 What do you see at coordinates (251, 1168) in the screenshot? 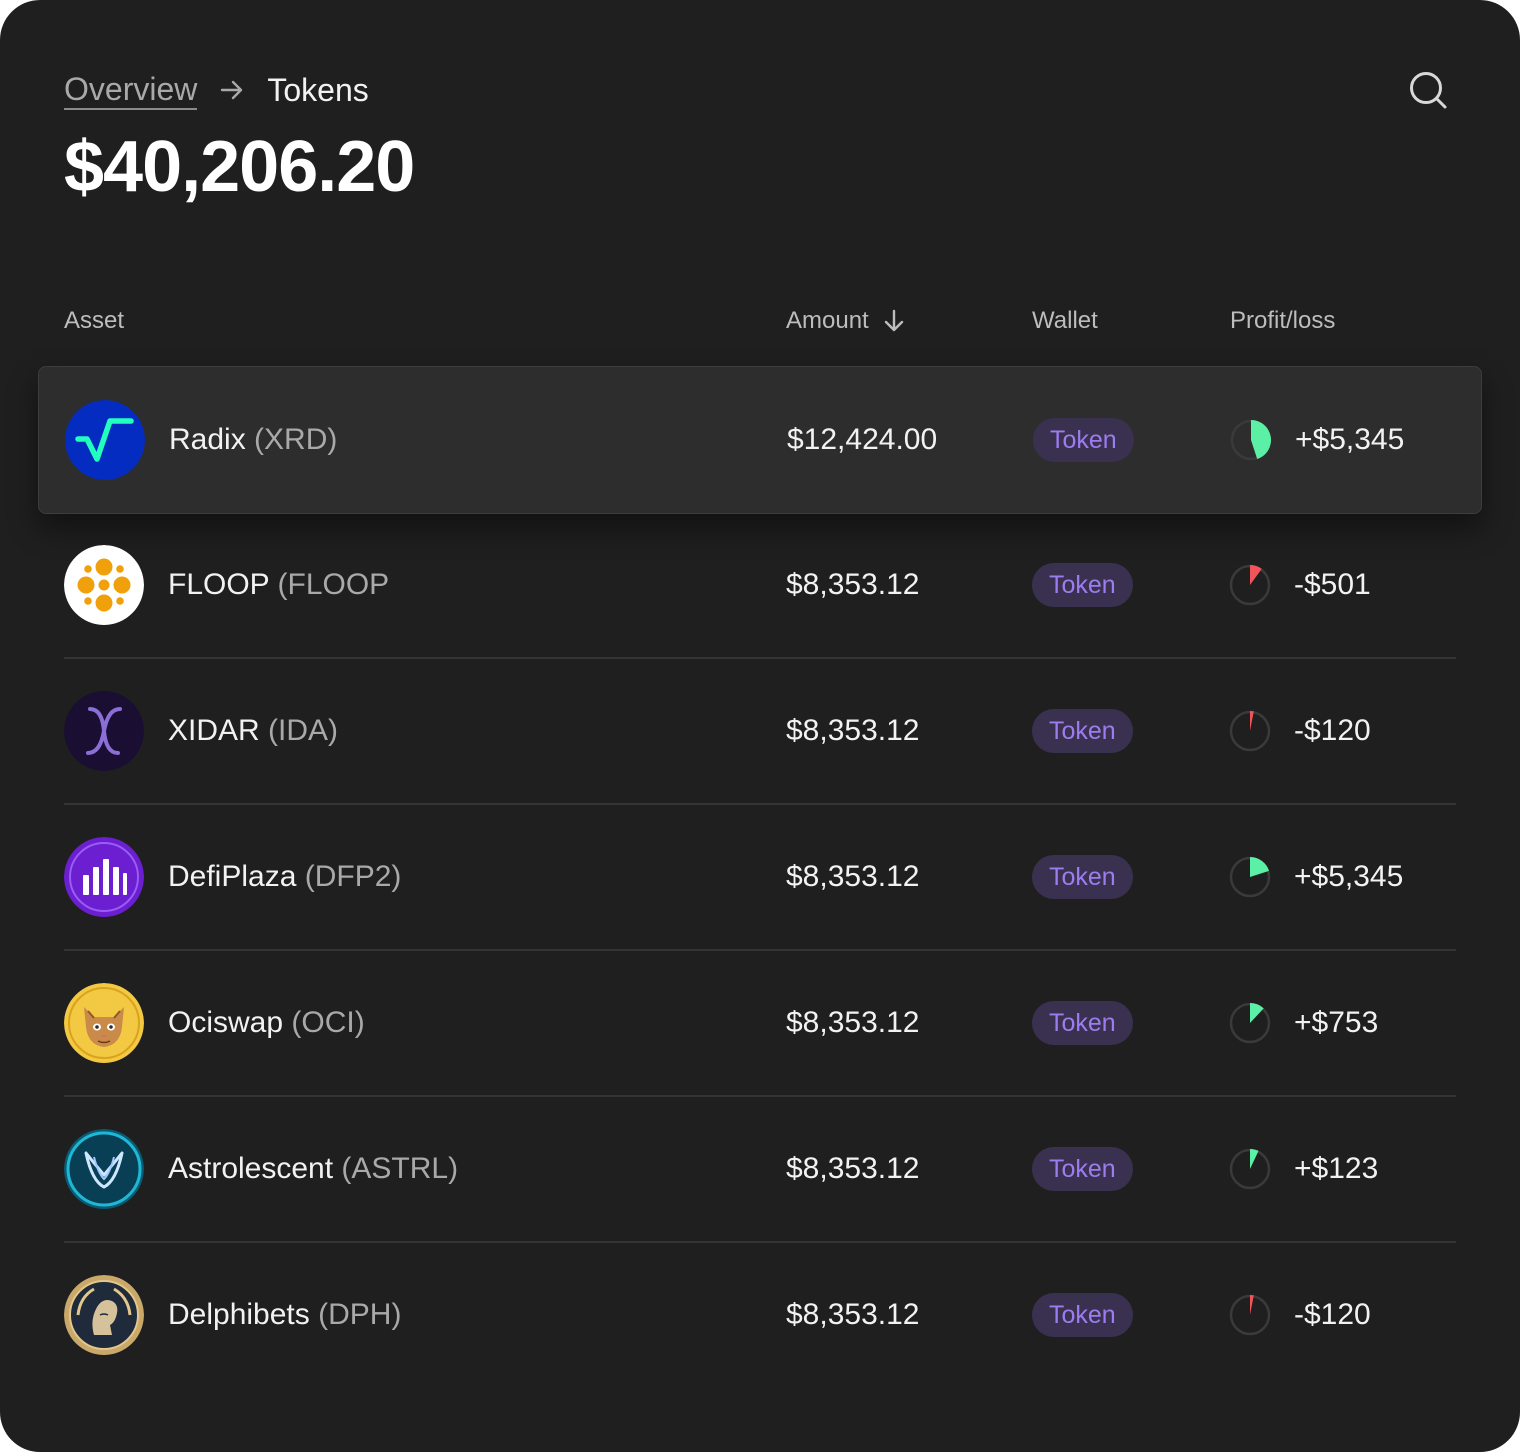
I see `asset-name: Astrolescent` at bounding box center [251, 1168].